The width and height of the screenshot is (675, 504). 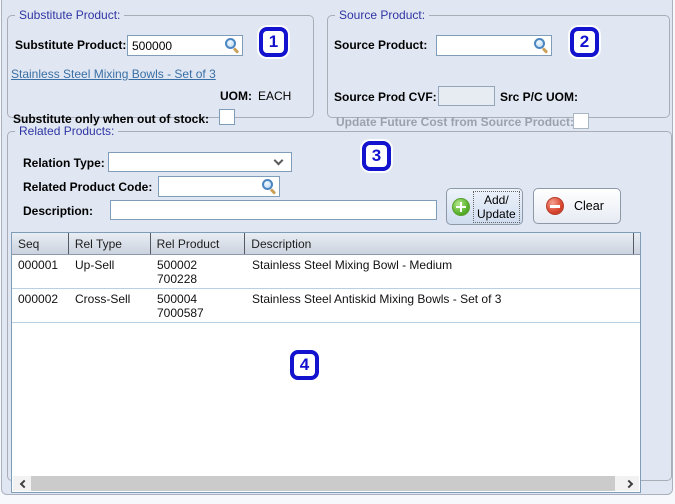 I want to click on source-prod-cvf-input, so click(x=466, y=96).